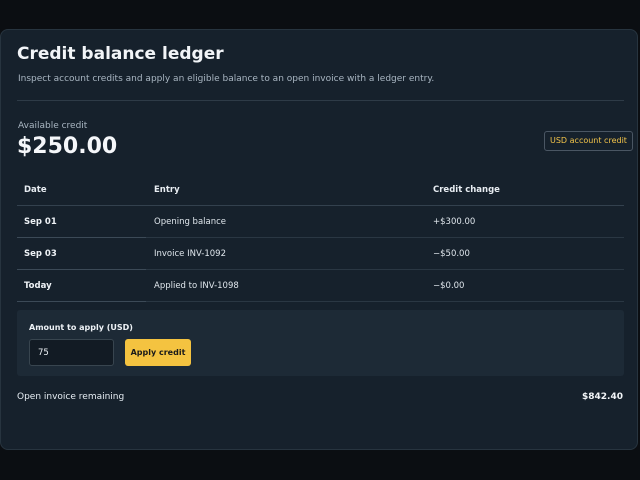 The width and height of the screenshot is (640, 480). I want to click on table-row: Sep 01 Opening balance +$300.00, so click(320, 221).